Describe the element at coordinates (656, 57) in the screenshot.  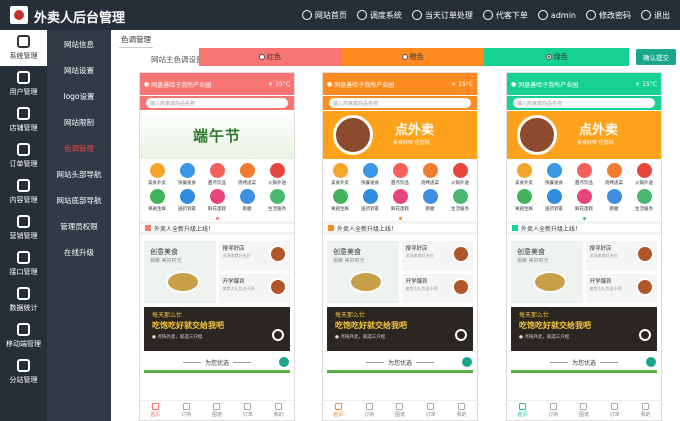
I see `confirm-button: 确认提交` at that location.